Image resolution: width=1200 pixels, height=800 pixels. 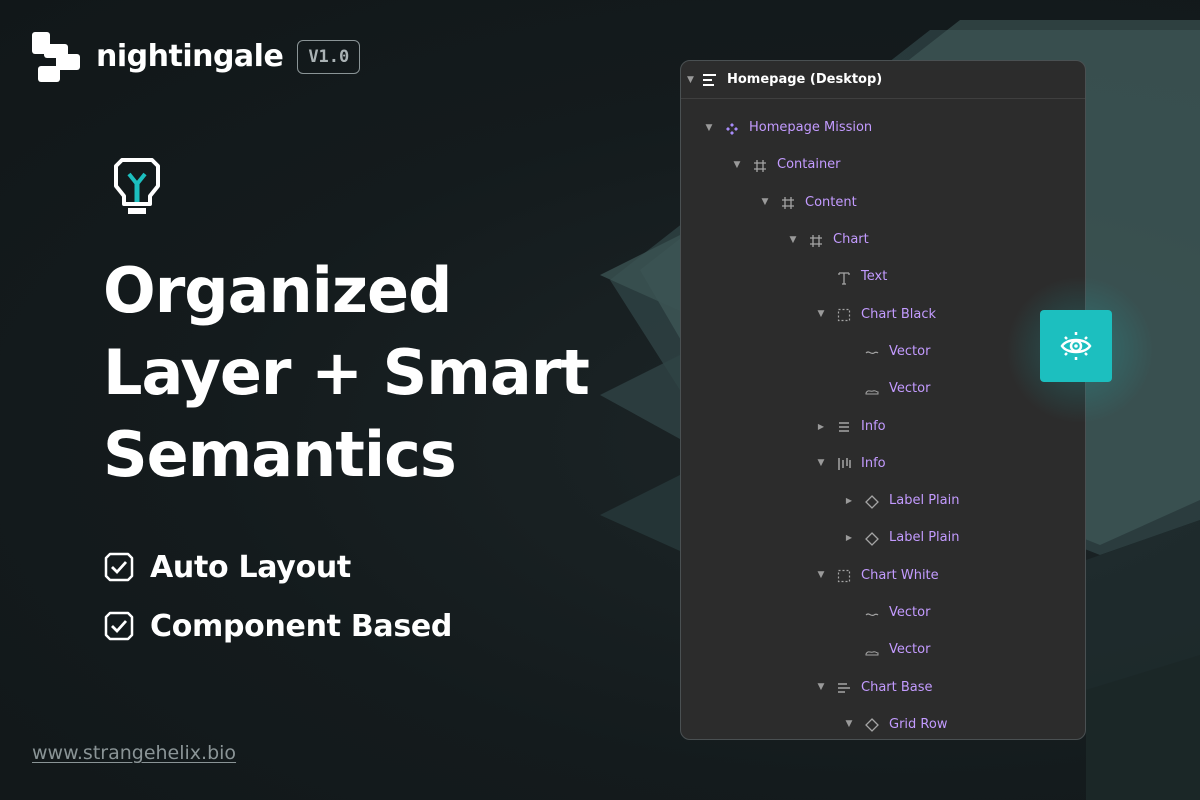 I want to click on layer-row: ▼ Container, so click(x=883, y=164).